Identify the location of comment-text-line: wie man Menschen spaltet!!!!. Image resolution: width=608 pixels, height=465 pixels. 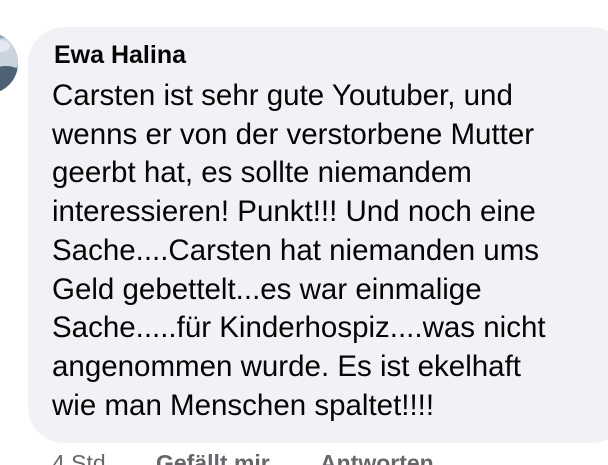
(243, 405).